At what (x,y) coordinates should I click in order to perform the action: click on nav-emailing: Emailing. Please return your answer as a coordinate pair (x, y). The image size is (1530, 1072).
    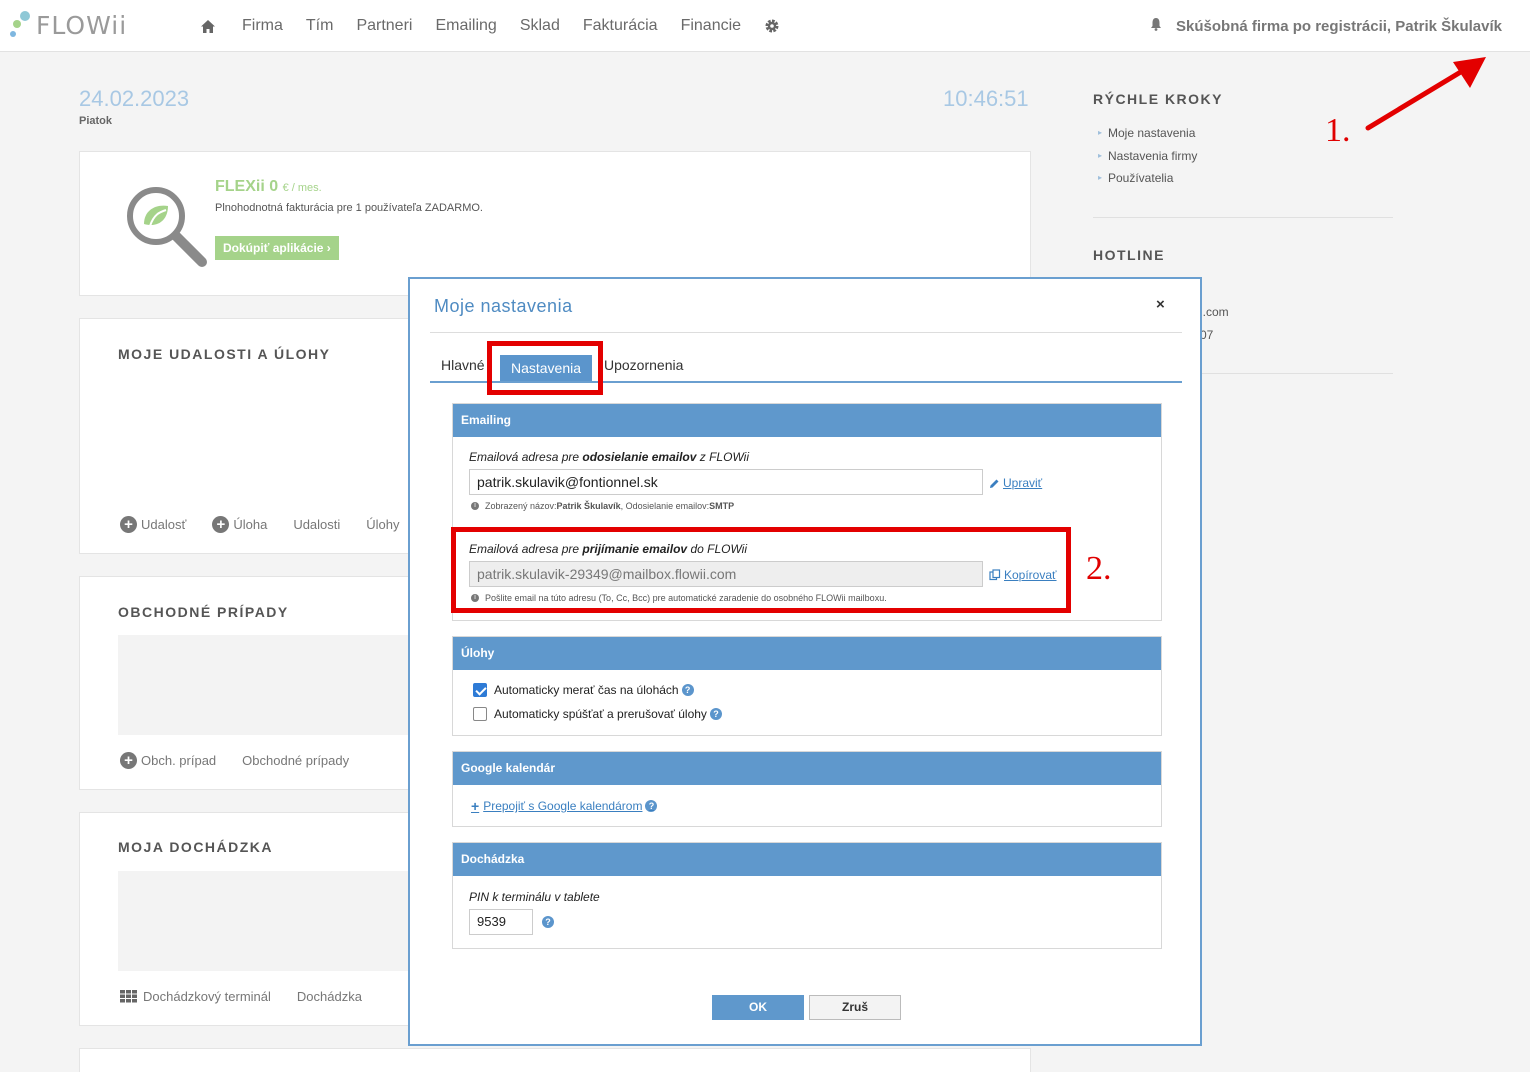
    Looking at the image, I should click on (465, 26).